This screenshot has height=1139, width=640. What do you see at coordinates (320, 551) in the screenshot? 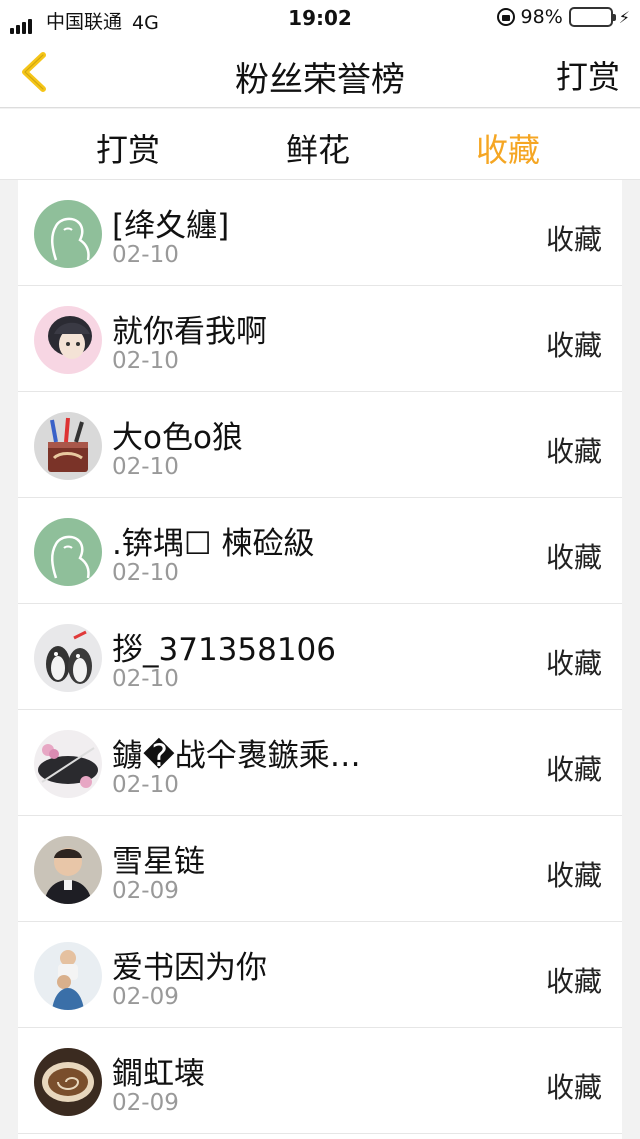
I see `list-item: .锛堣☐ 楝硷級 02-10 收藏` at bounding box center [320, 551].